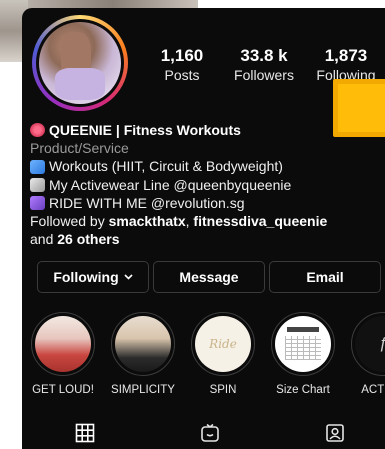 The width and height of the screenshot is (385, 449). I want to click on followers-label: Followers, so click(264, 75).